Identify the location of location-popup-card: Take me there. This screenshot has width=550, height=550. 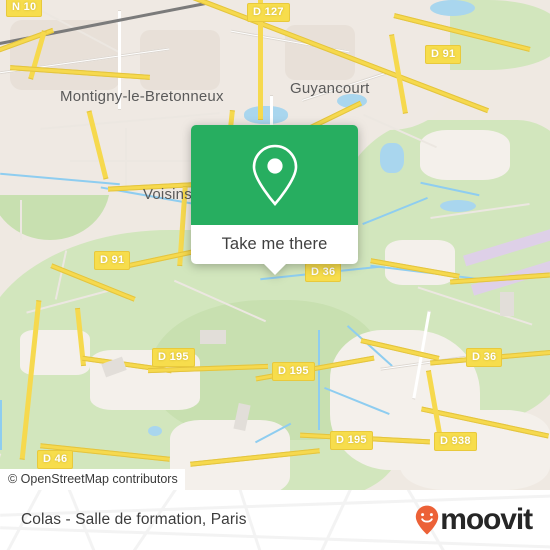
(274, 200).